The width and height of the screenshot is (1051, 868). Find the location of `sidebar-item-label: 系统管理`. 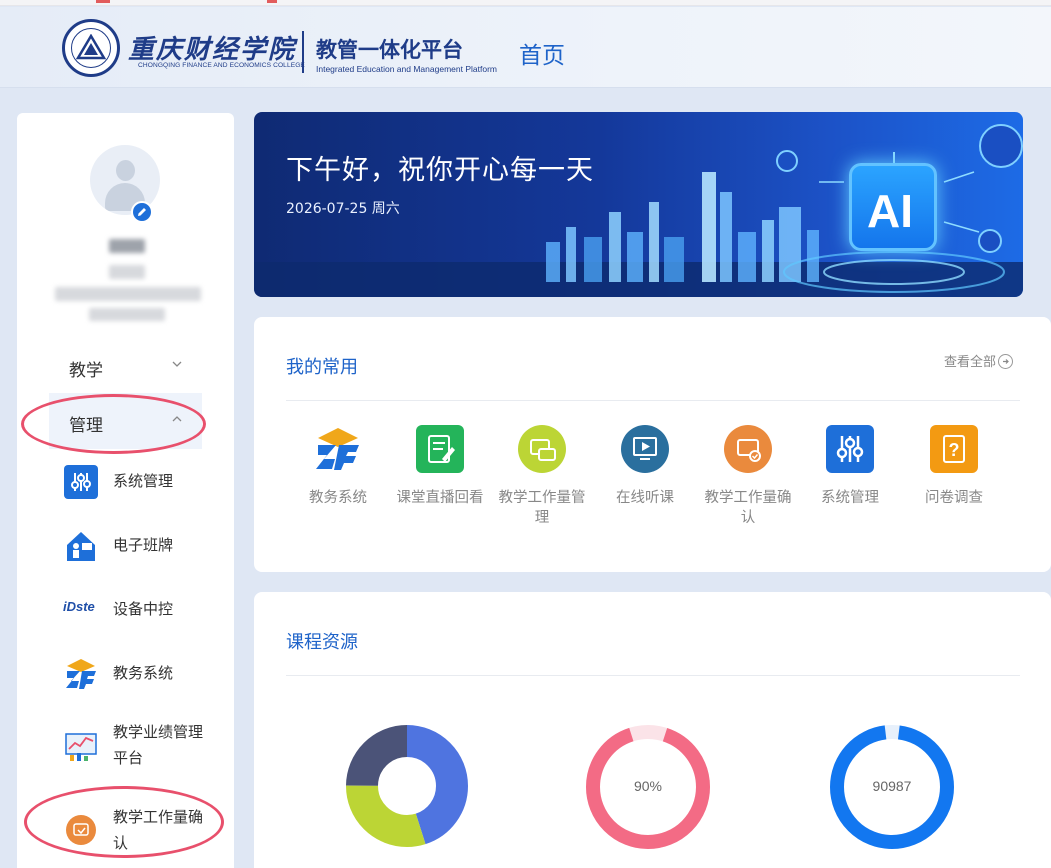

sidebar-item-label: 系统管理 is located at coordinates (143, 481).